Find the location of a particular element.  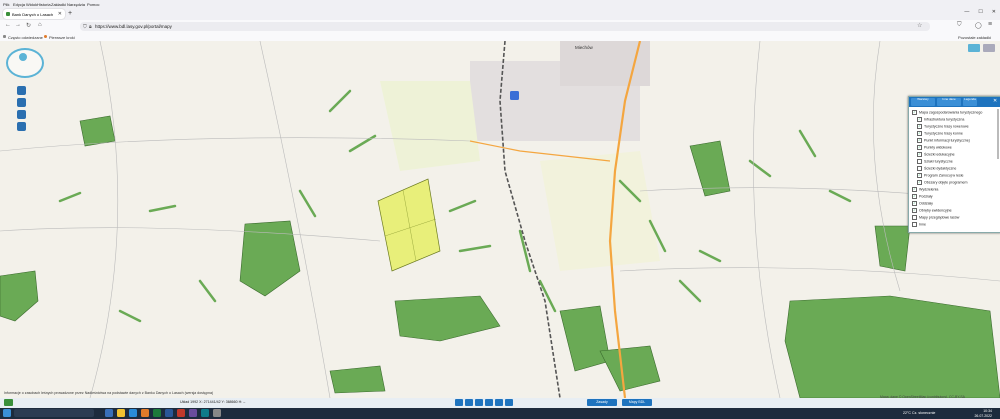

layer-row: ✓ Infrastruktura turystyczna is located at coordinates (940, 119).